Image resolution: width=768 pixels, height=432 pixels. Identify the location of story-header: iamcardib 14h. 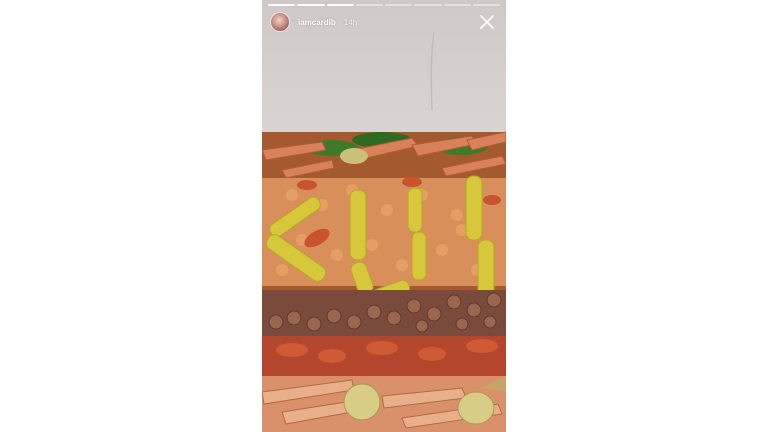
(384, 22).